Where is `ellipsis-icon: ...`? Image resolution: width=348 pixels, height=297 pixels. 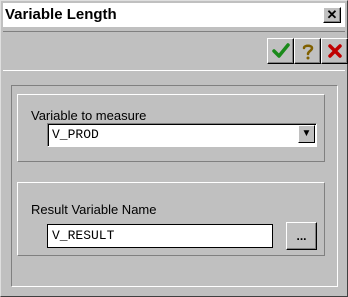 ellipsis-icon: ... is located at coordinates (301, 236).